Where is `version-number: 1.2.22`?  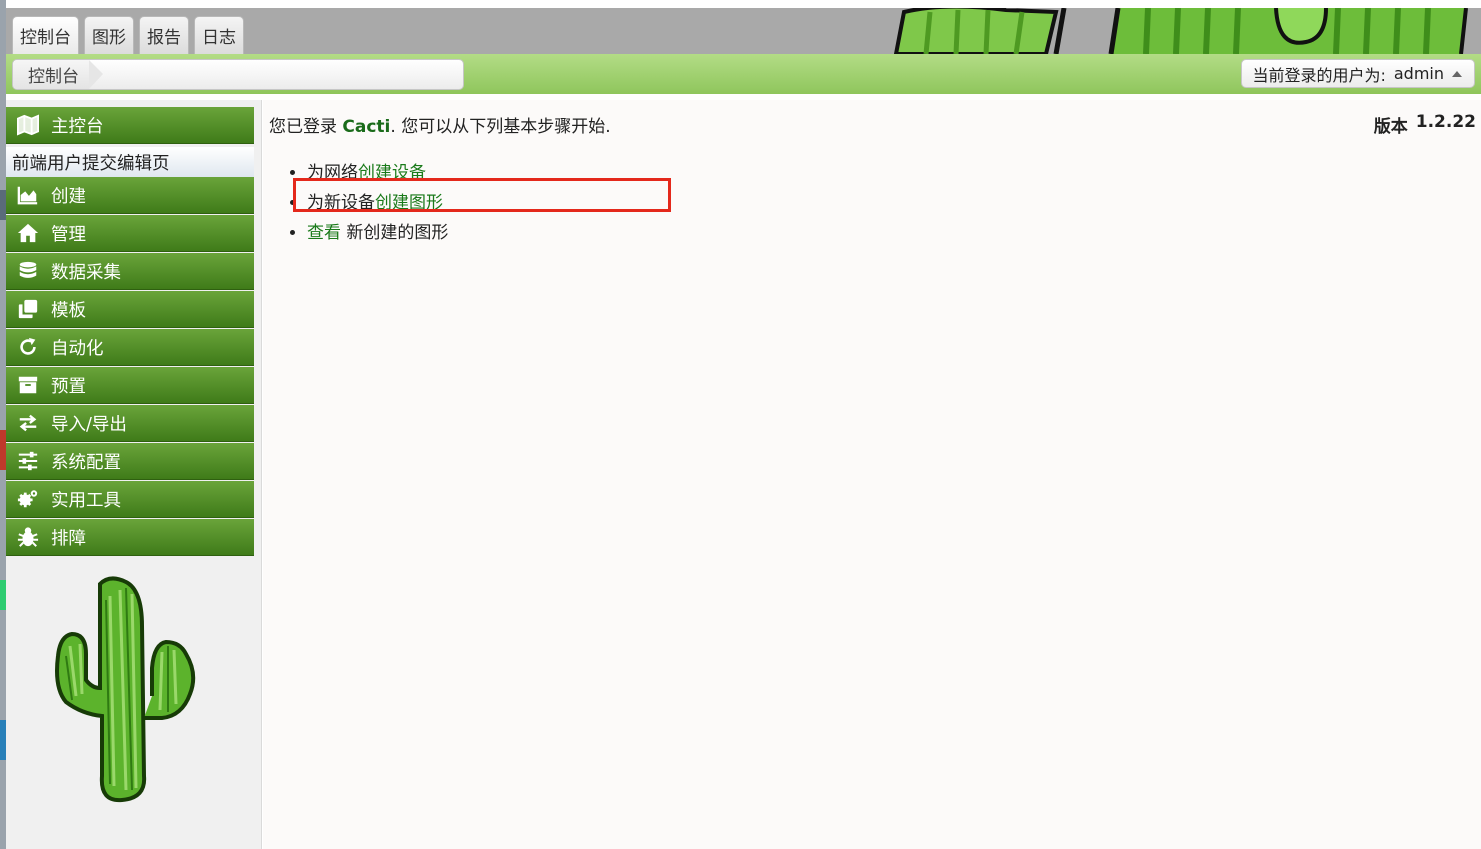 version-number: 1.2.22 is located at coordinates (1445, 122).